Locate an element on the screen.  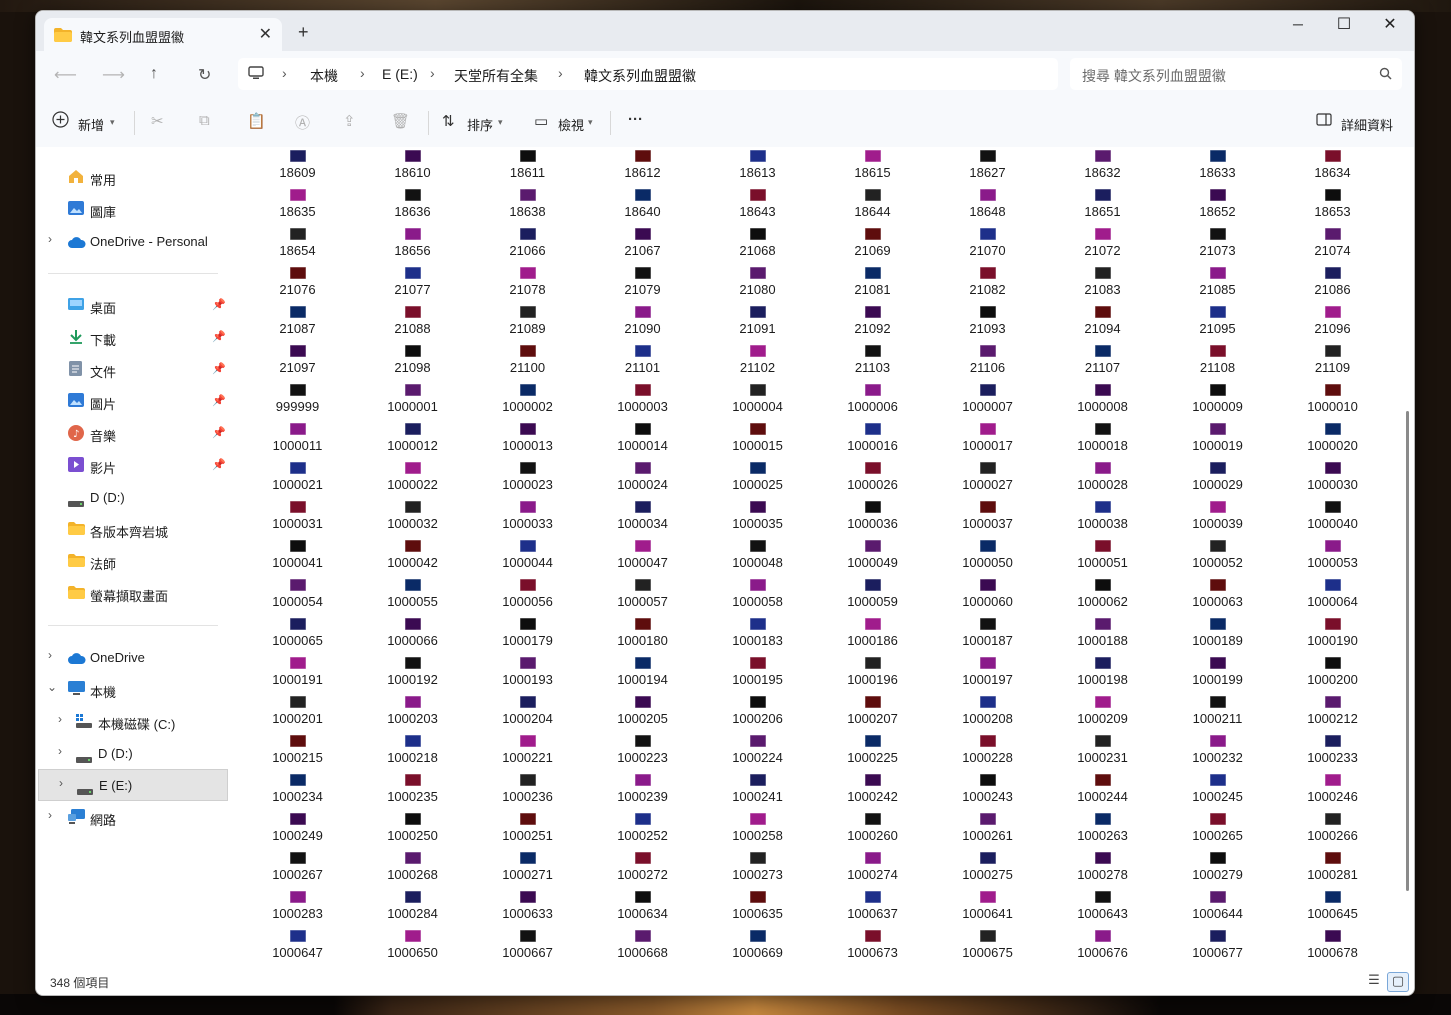
address-bar: › 本機 › E (E:) › 天堂所有全集 › 韓文系列血盟盟徽 is located at coordinates (648, 74).